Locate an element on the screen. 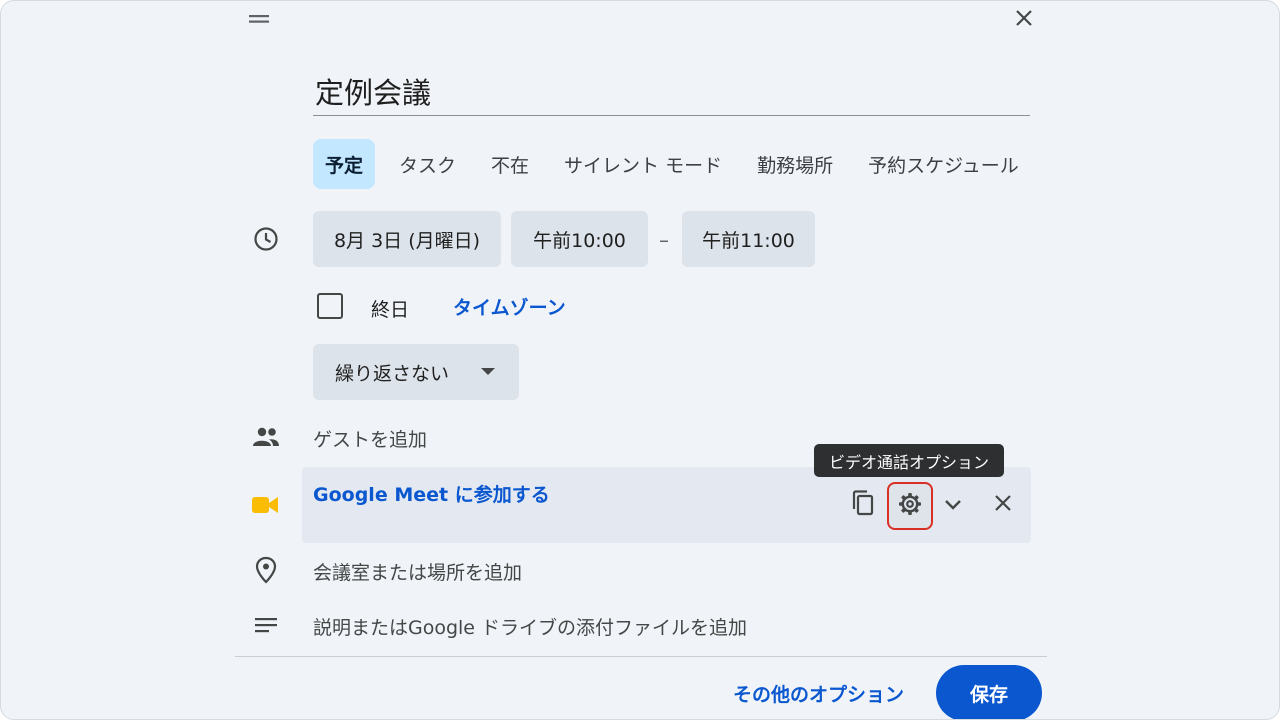 The width and height of the screenshot is (1280, 720). tab-task: タスク is located at coordinates (427, 164).